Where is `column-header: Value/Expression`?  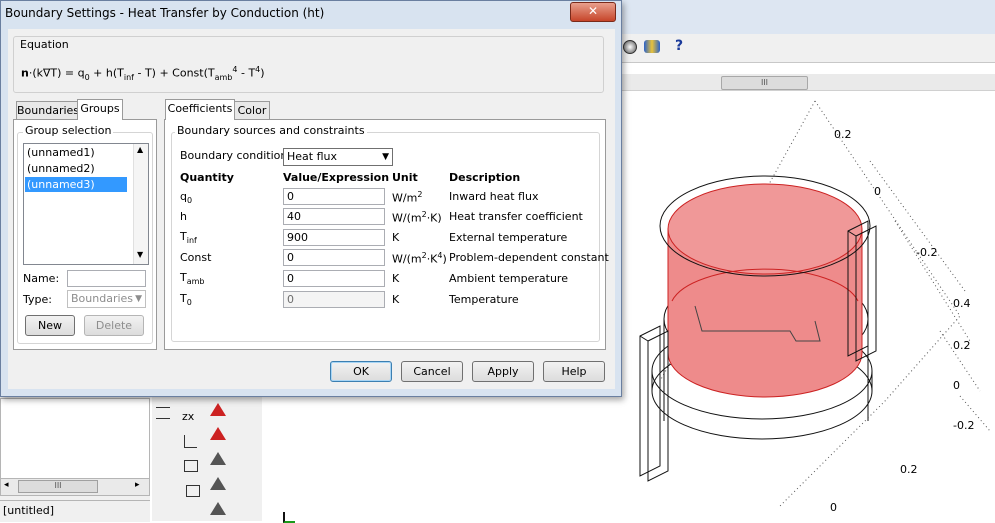
column-header: Value/Expression is located at coordinates (336, 177).